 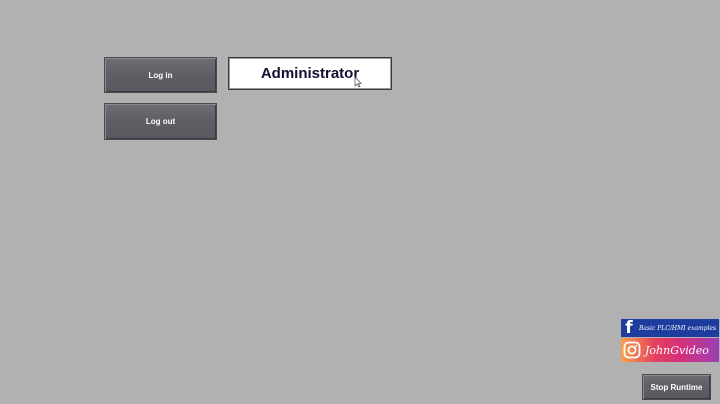 What do you see at coordinates (678, 328) in the screenshot?
I see `facebook-banner-text: Basic PLC/HMI examples` at bounding box center [678, 328].